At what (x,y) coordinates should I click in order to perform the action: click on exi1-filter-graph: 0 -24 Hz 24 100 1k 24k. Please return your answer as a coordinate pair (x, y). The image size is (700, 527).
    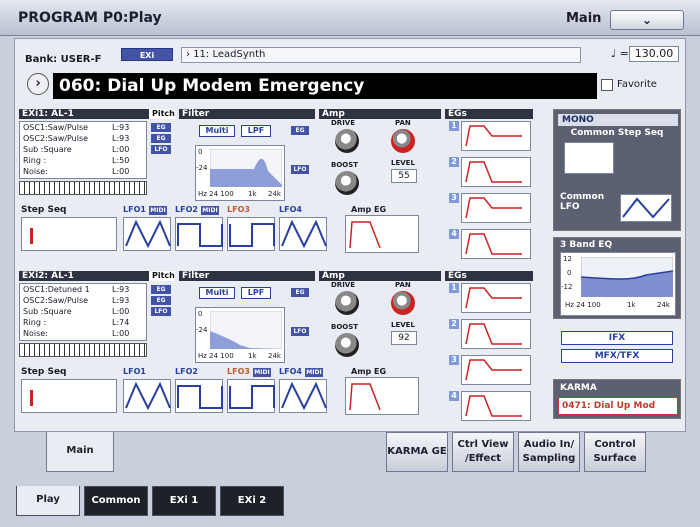
    Looking at the image, I should click on (240, 173).